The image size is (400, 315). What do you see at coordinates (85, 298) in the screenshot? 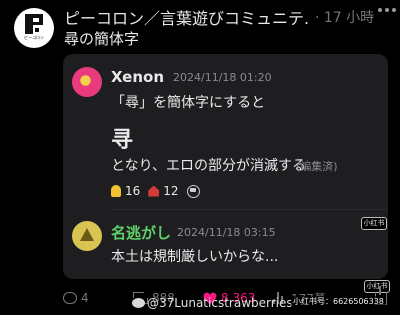
I see `reply-count: 4` at bounding box center [85, 298].